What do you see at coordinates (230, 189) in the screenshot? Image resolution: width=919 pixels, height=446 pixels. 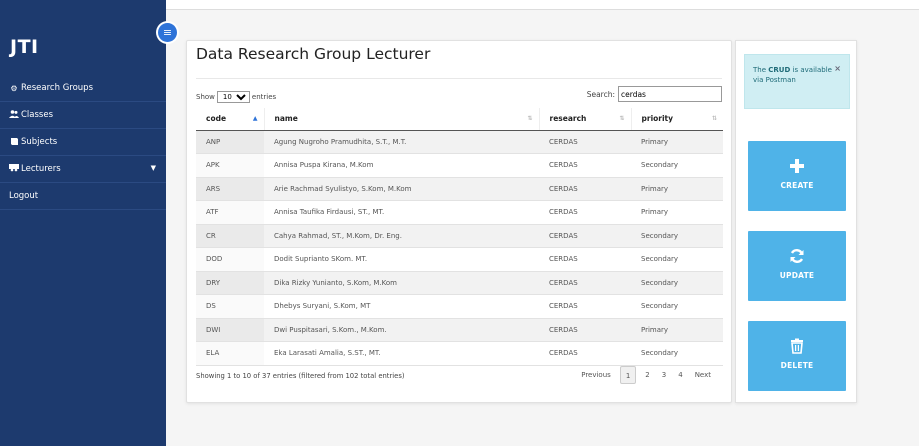 I see `cell-code: ARS` at bounding box center [230, 189].